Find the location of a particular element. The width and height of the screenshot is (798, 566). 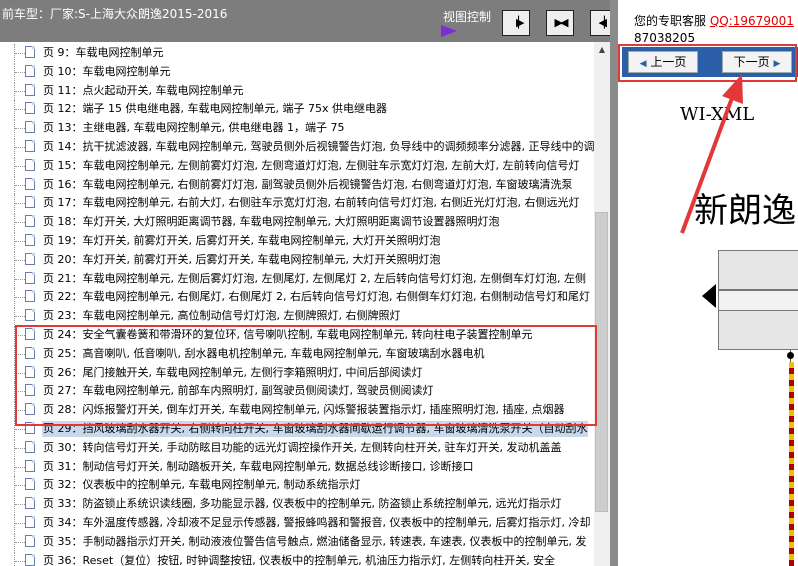

tree-item: 页 23：车载电网控制单元, 高位制动信号灯灯泡, 左侧牌照灯, 右侧牌照灯 is located at coordinates (297, 316).